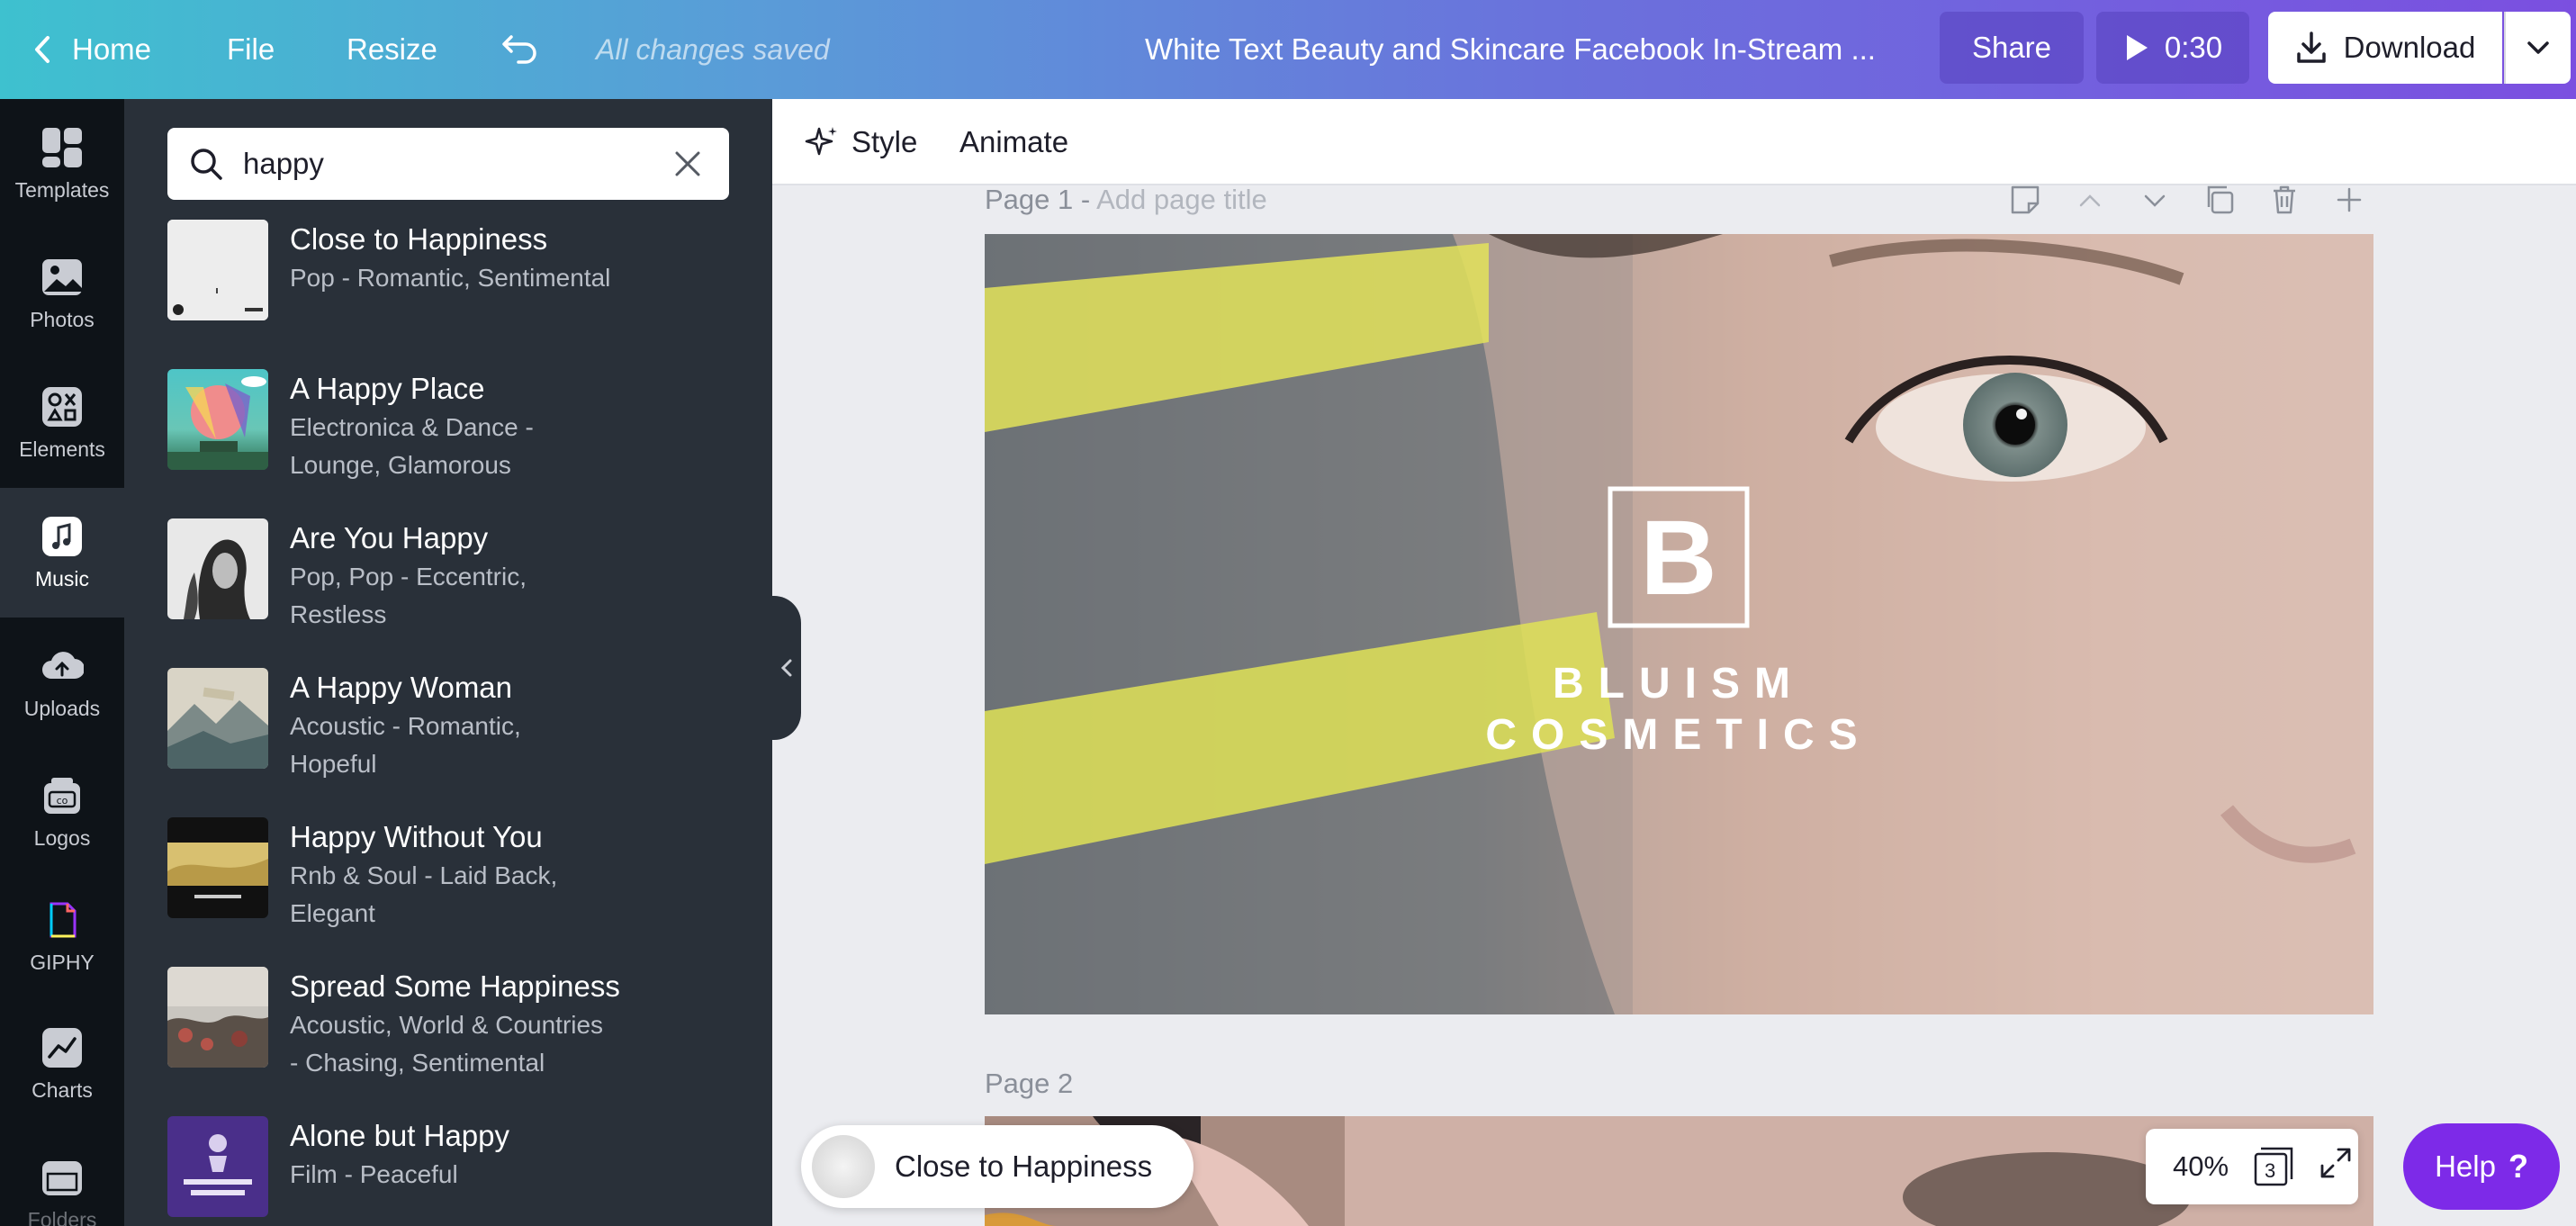 This screenshot has width=2576, height=1226. What do you see at coordinates (2219, 200) in the screenshot?
I see `duplicate-icon` at bounding box center [2219, 200].